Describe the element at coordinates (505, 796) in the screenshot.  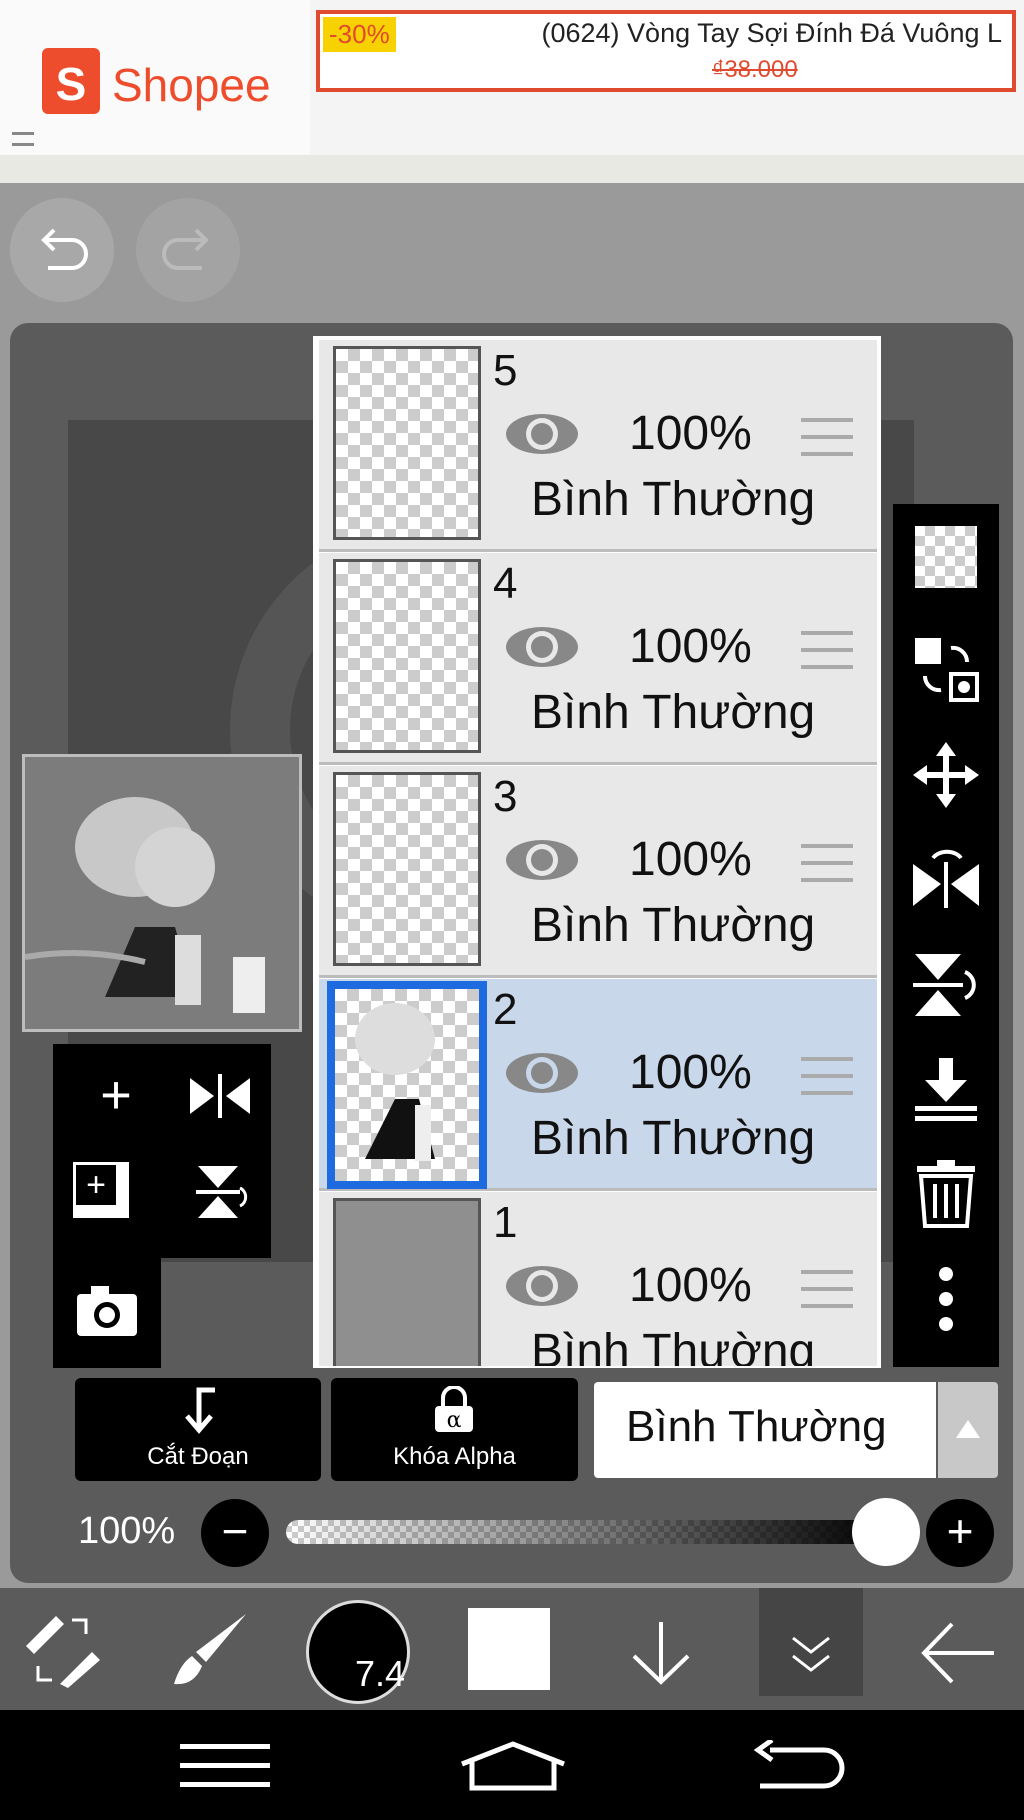
I see `layer-number: 3` at that location.